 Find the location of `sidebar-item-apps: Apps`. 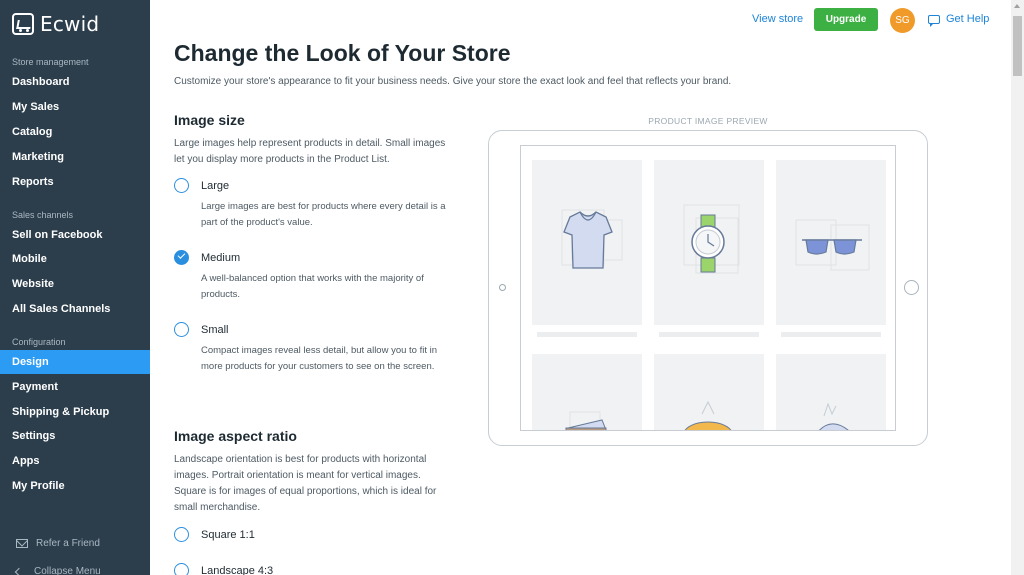

sidebar-item-apps: Apps is located at coordinates (75, 461).